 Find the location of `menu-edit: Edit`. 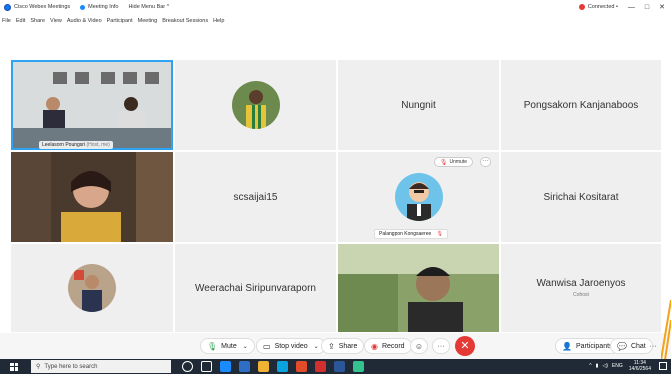

menu-edit: Edit is located at coordinates (20, 21).